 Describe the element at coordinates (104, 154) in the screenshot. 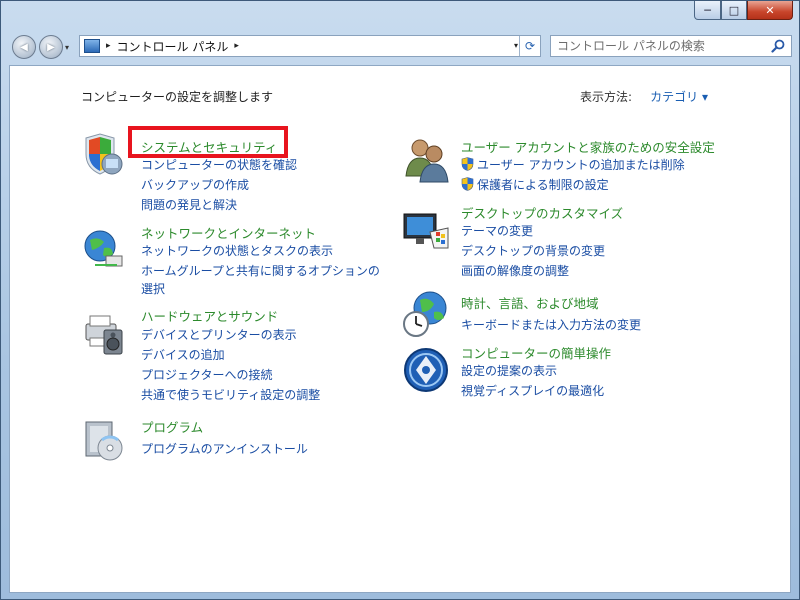

I see `shield-computer-icon` at that location.